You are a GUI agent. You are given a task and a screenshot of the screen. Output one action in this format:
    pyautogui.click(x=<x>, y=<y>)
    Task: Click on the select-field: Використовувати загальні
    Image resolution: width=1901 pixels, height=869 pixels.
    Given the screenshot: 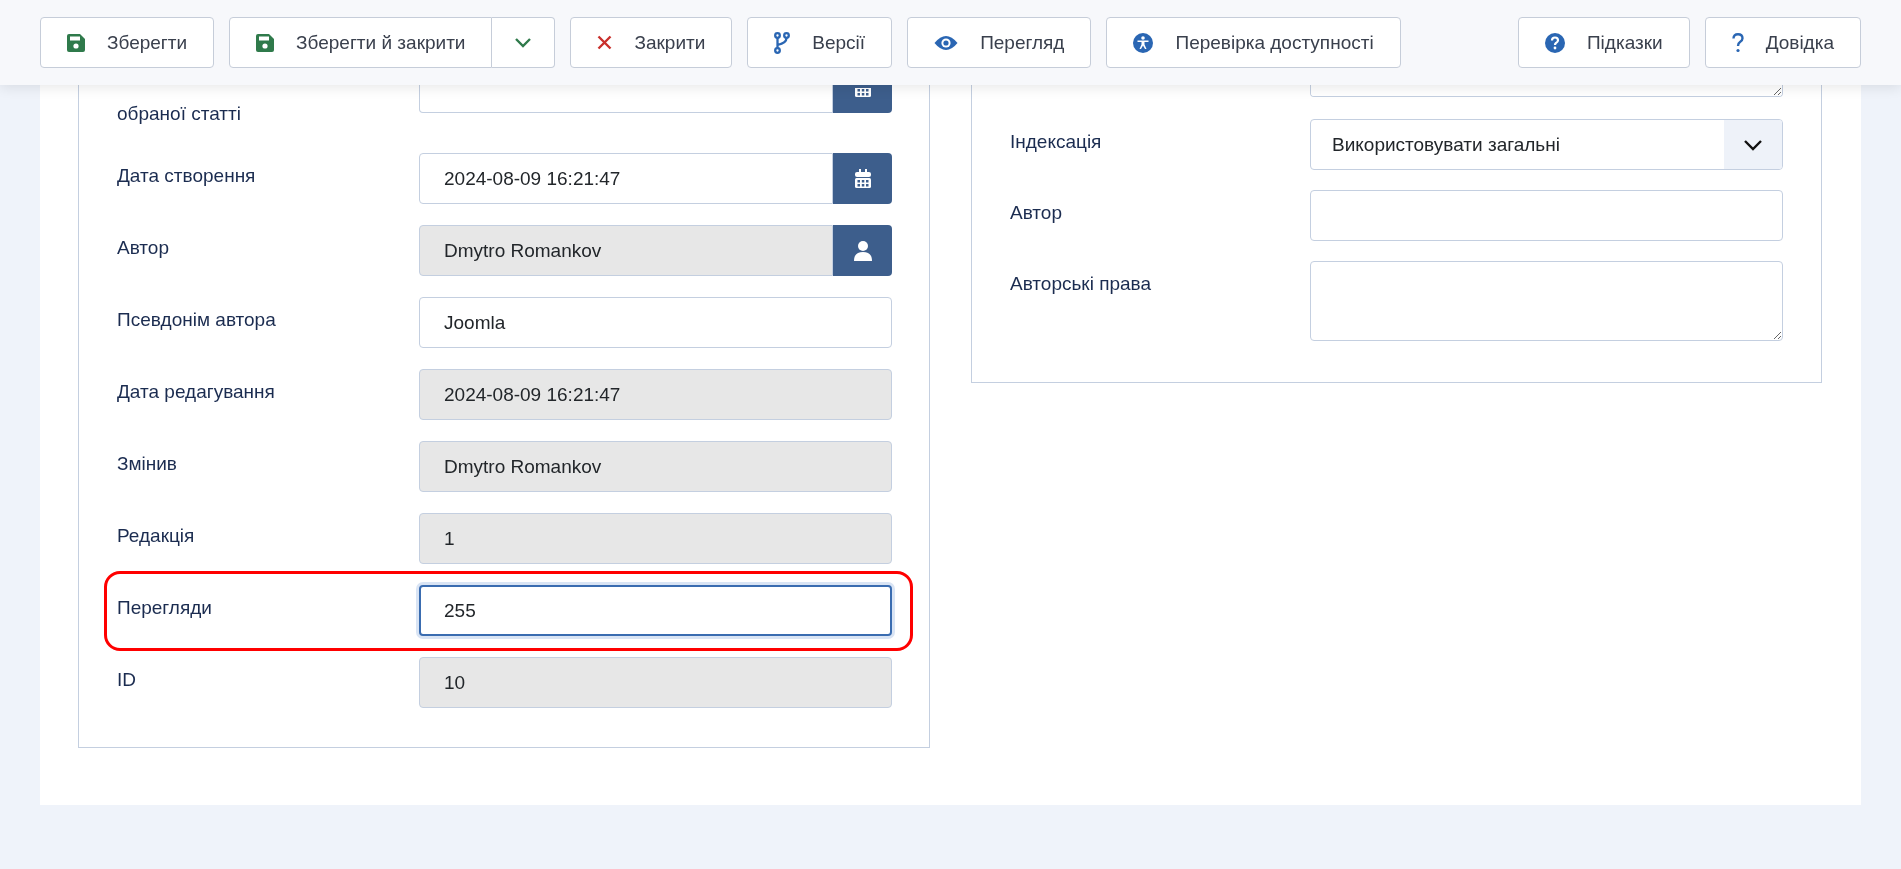 What is the action you would take?
    pyautogui.click(x=1546, y=144)
    